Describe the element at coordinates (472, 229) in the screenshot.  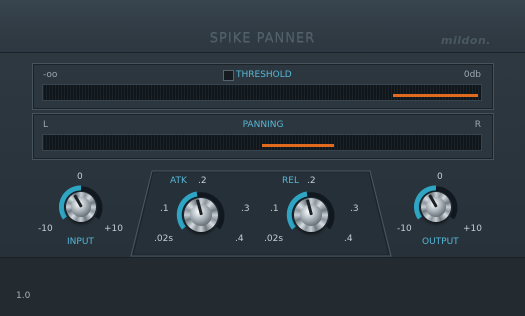
I see `output-tick-max: +10` at that location.